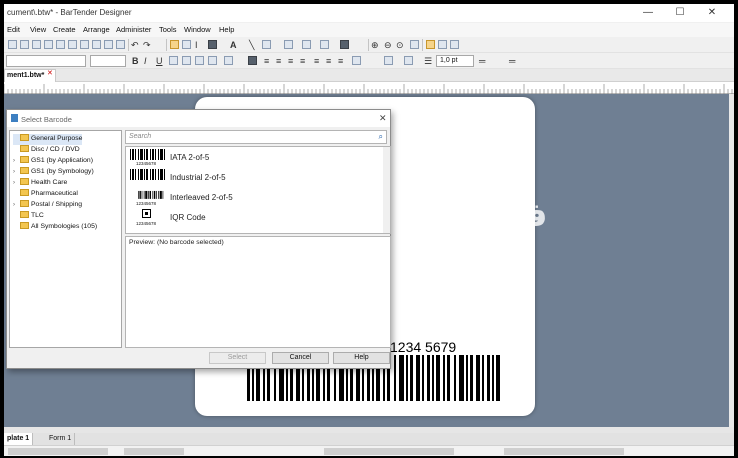  I want to click on menu-help: Help, so click(226, 29).